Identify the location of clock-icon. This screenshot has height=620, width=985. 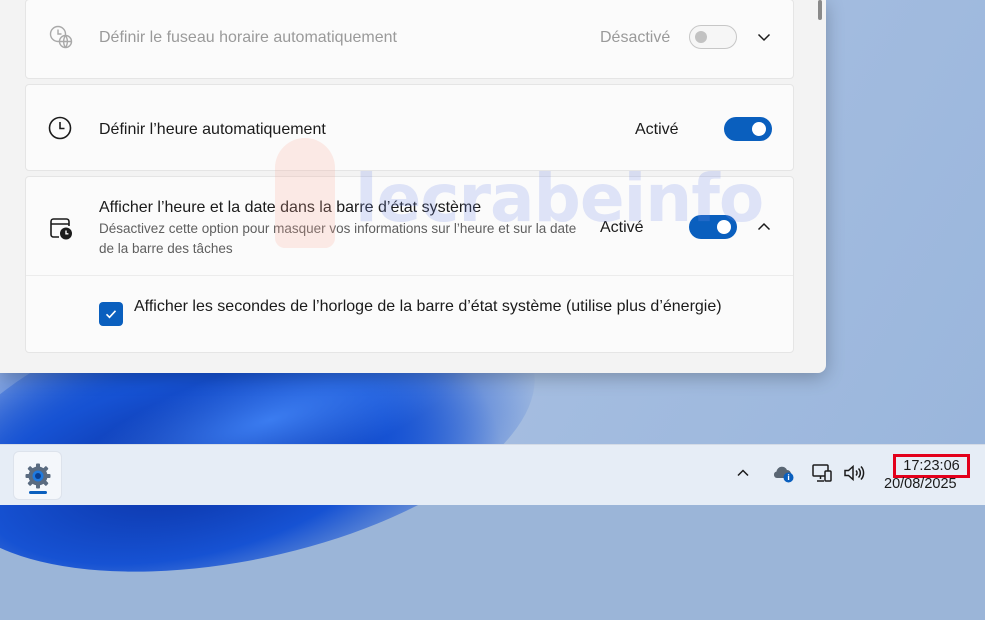
(60, 128).